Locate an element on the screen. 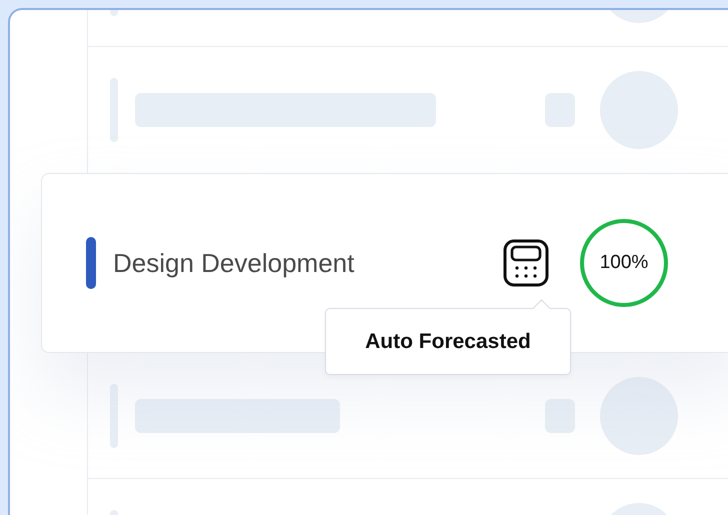 This screenshot has height=515, width=728. placeholder-square is located at coordinates (560, 415).